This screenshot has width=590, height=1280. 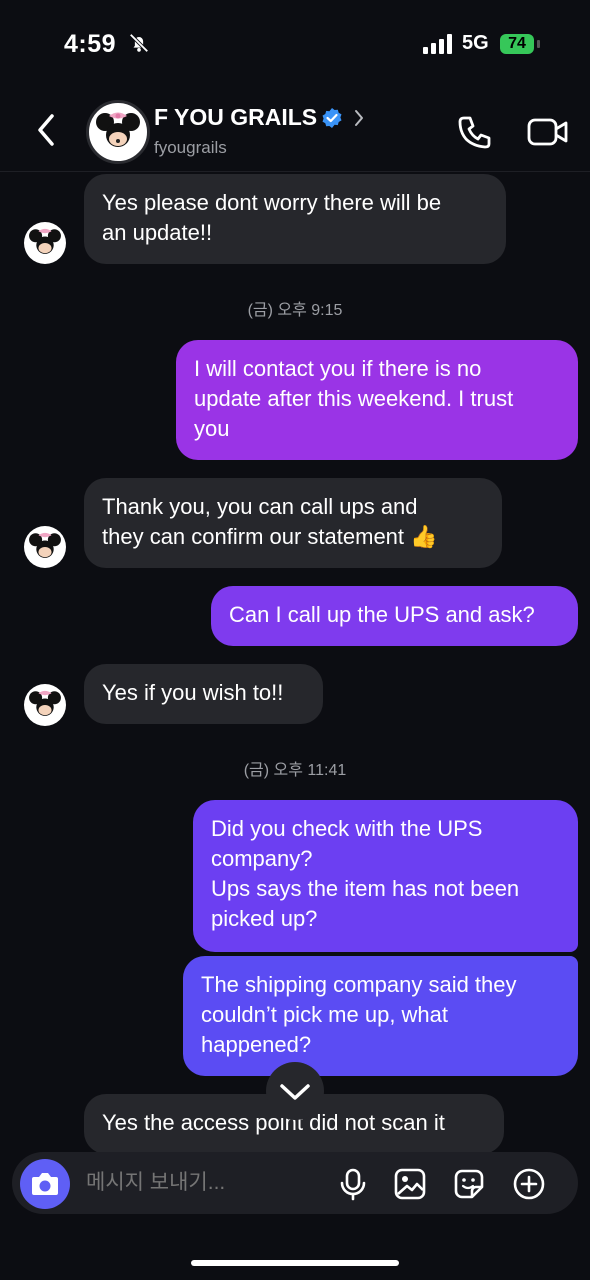 What do you see at coordinates (262, 858) in the screenshot?
I see `message-line: company?` at bounding box center [262, 858].